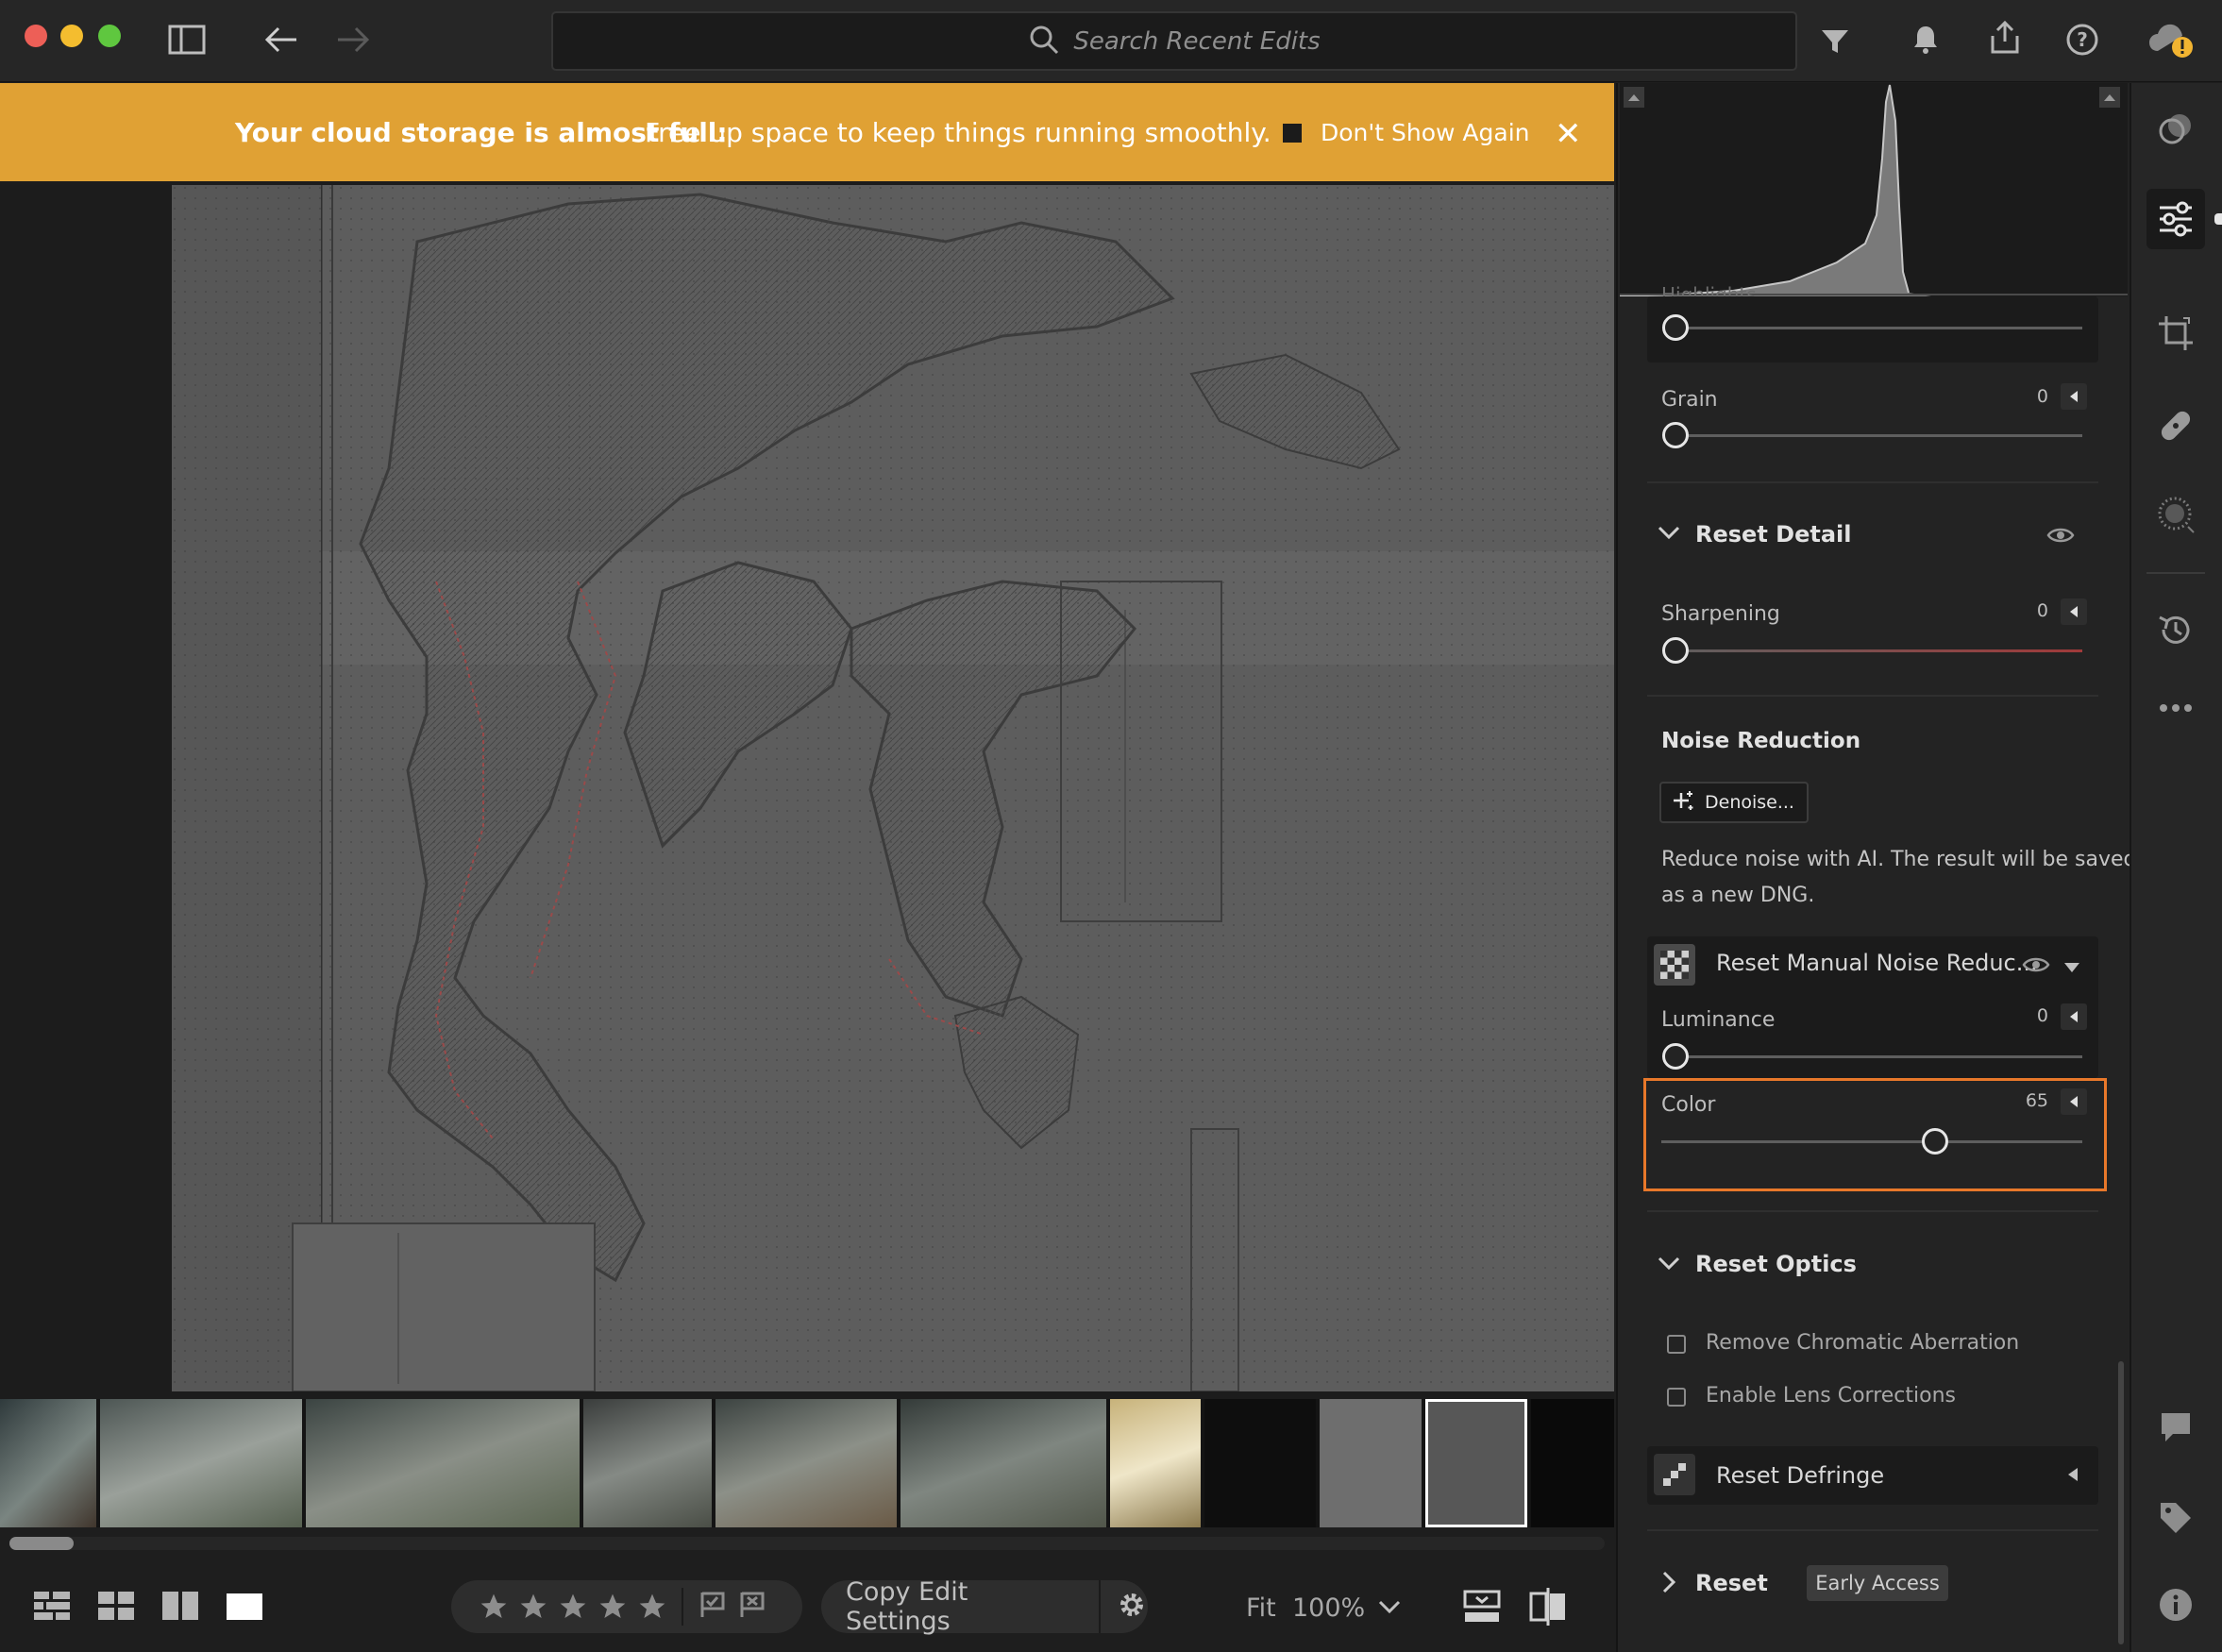 This screenshot has width=2222, height=1652. I want to click on color-slider-track, so click(1871, 1141).